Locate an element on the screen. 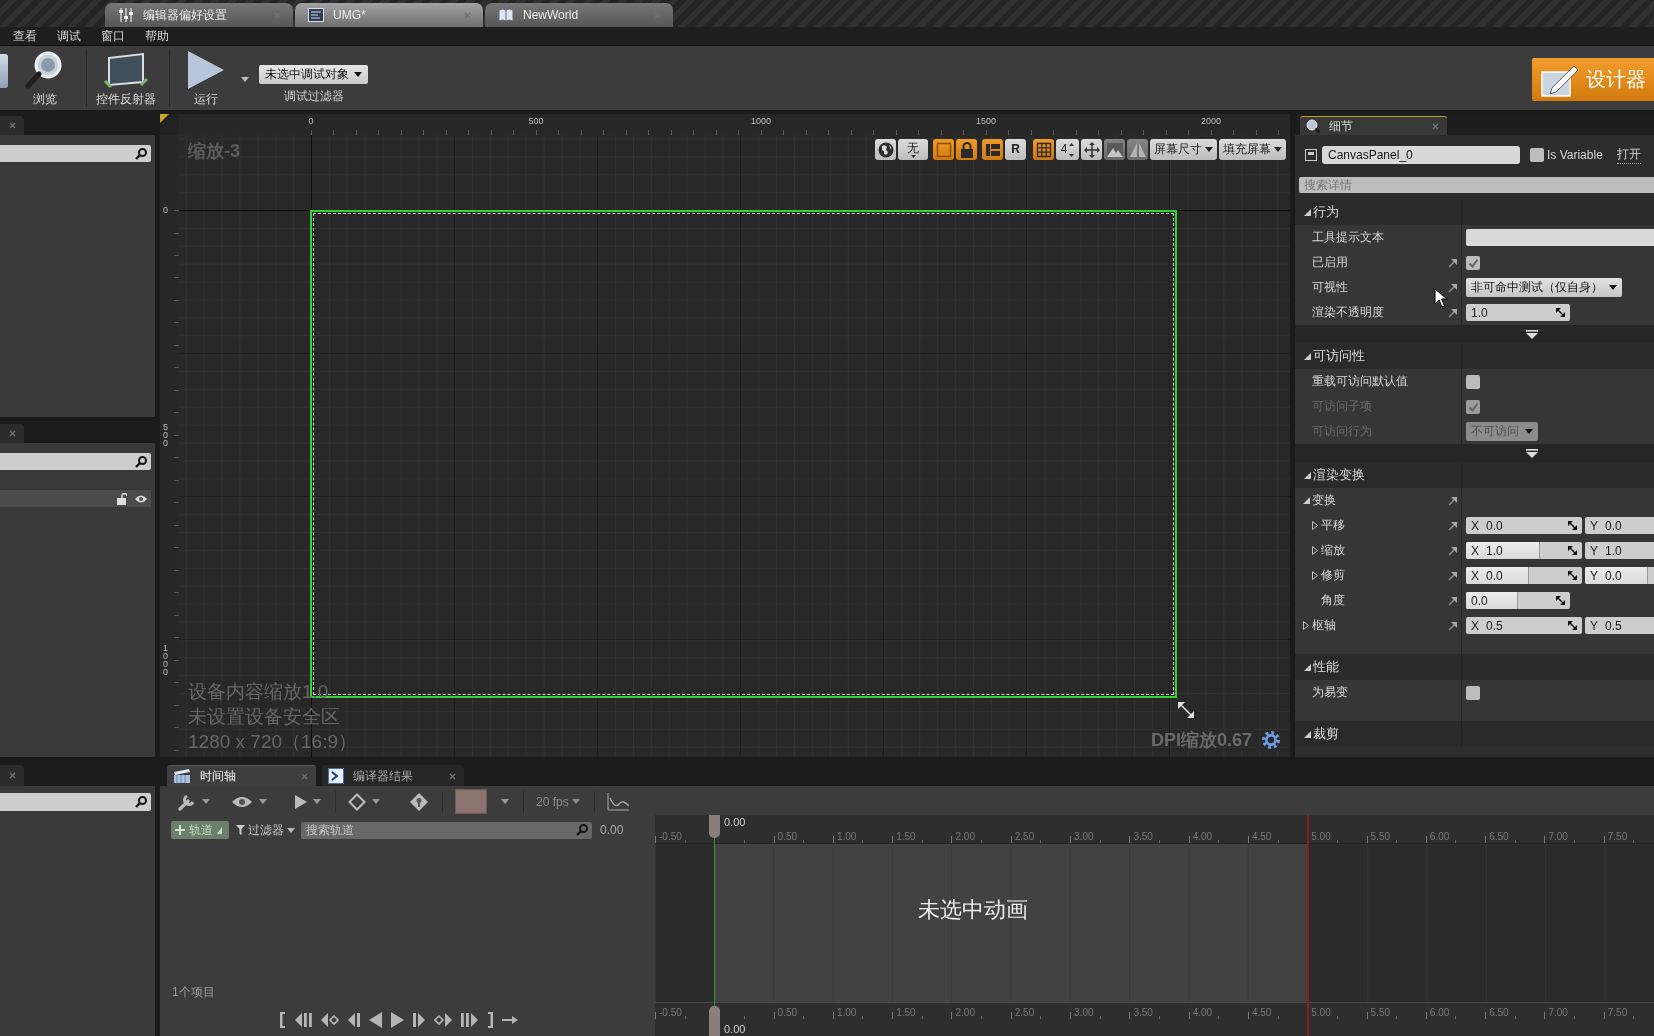 The width and height of the screenshot is (1654, 1036). dropdown: 填充屏幕 is located at coordinates (1252, 149).